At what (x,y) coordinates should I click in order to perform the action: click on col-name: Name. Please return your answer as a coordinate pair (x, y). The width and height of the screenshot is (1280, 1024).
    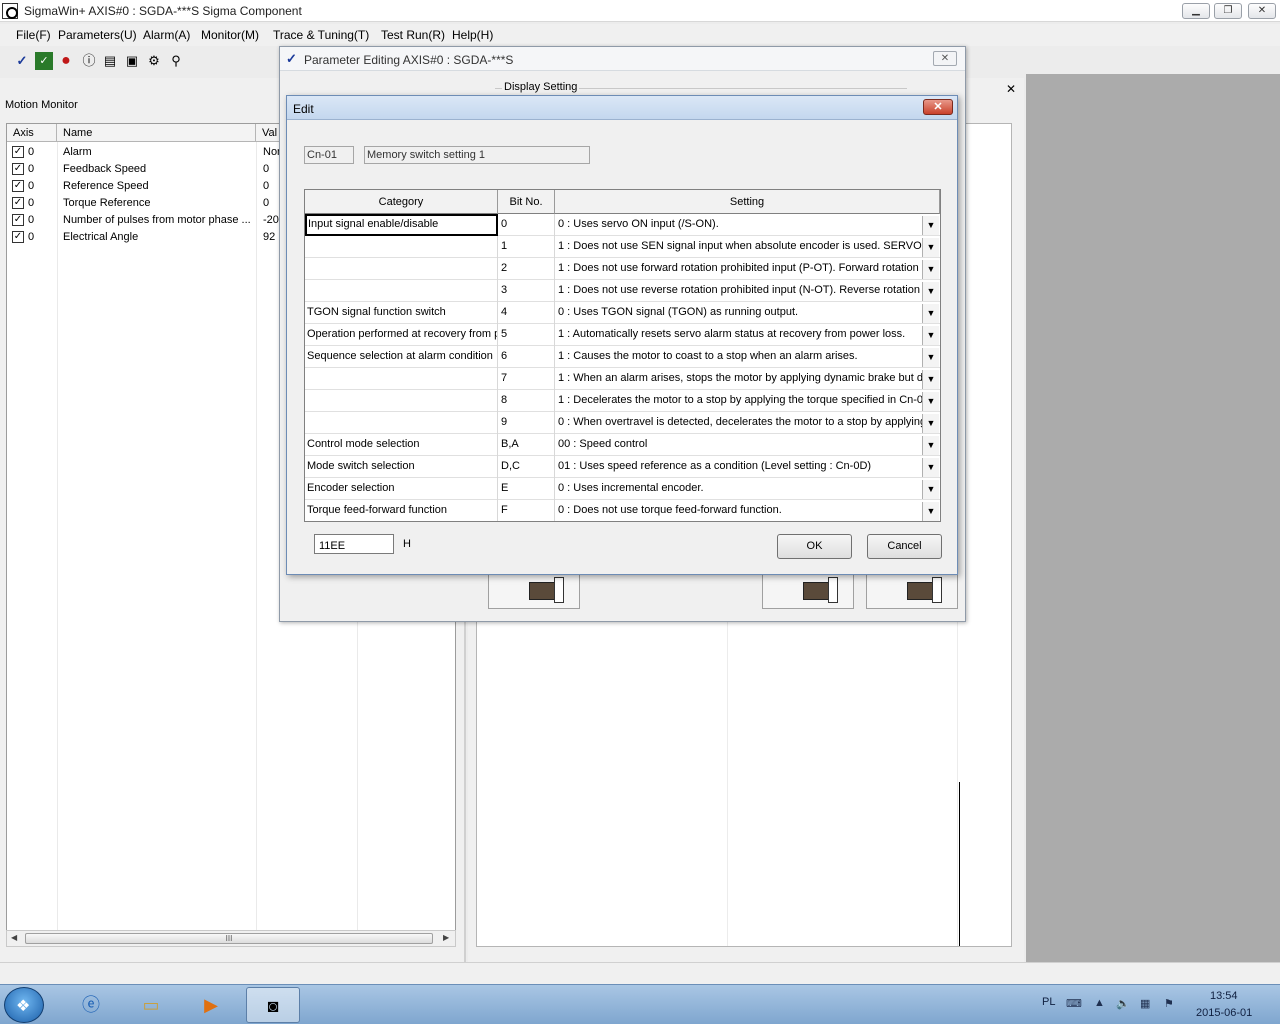
    Looking at the image, I should click on (156, 133).